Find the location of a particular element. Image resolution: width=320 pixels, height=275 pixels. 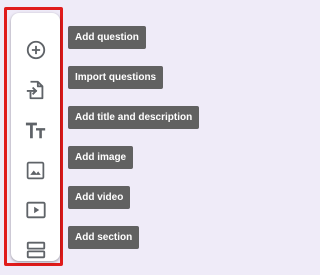

tooltip-add-title-description: Add title and description is located at coordinates (134, 117).